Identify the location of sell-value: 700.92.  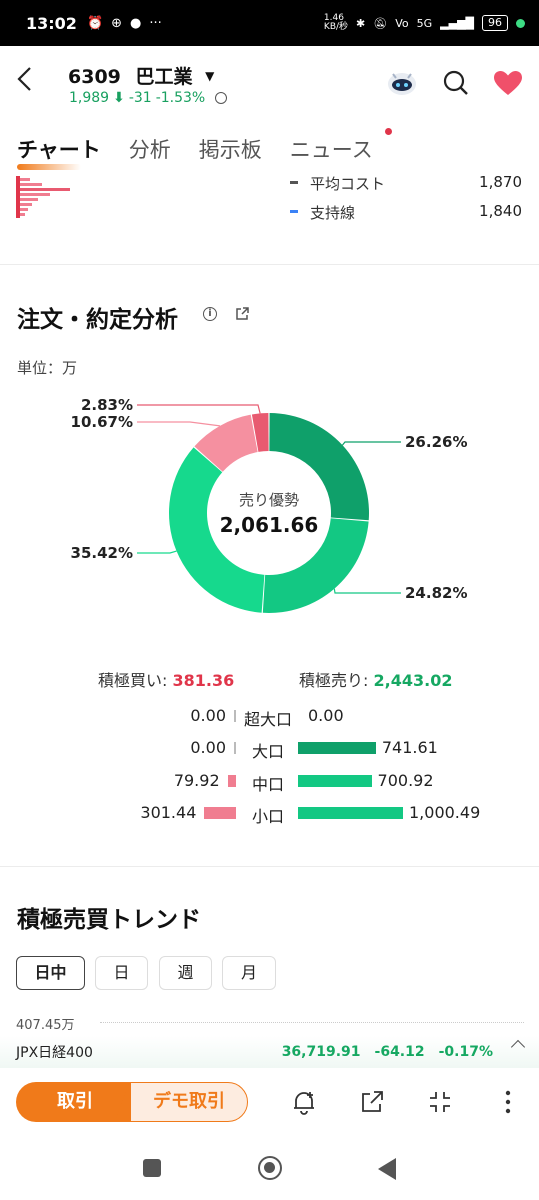
(405, 780).